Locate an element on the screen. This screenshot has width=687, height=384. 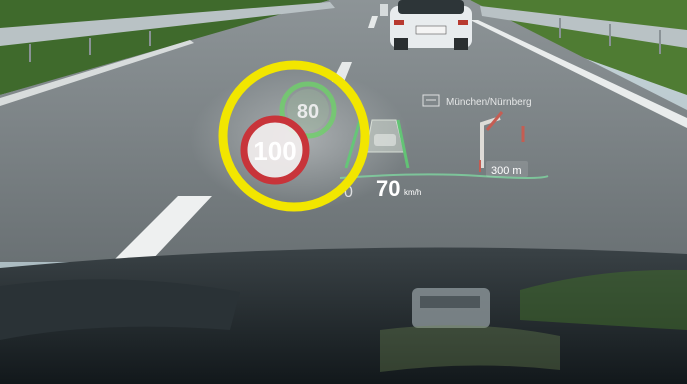
navigation-distance-label: 300 m is located at coordinates (506, 171).